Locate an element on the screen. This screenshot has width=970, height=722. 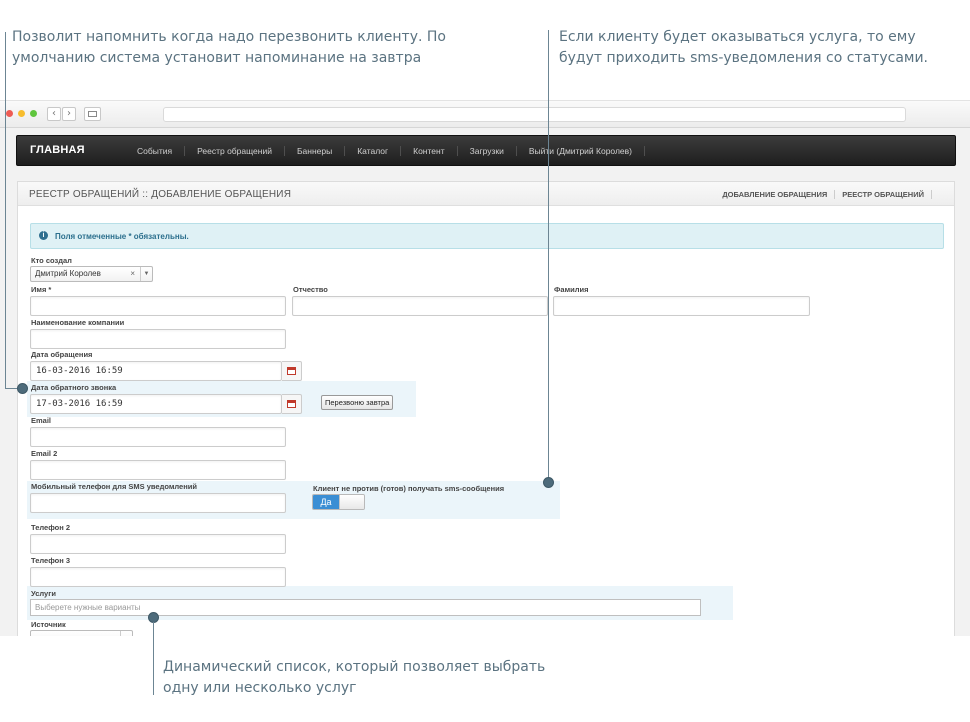
nav-item-downloads: Загрузки is located at coordinates (487, 151).